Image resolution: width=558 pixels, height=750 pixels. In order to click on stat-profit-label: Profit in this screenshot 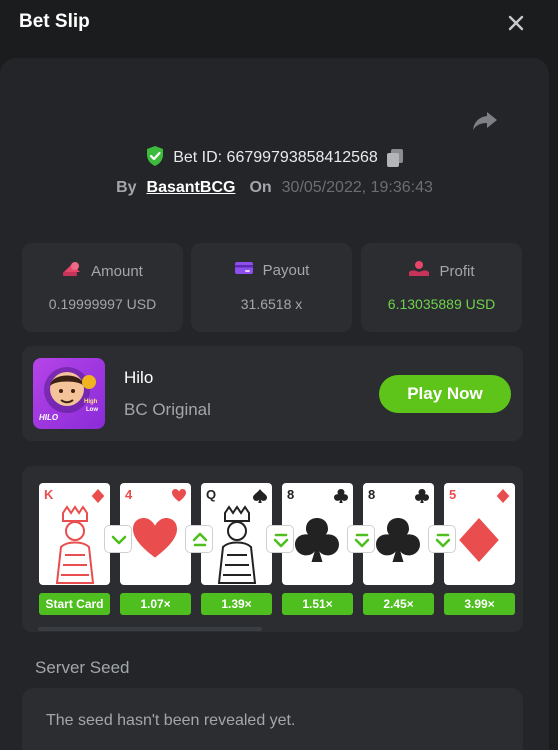, I will do `click(457, 271)`.